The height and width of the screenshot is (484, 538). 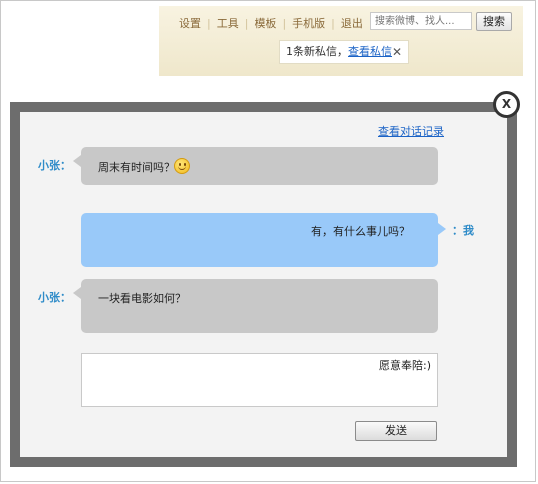 I want to click on top-nav-links: 设置 | 工具 | 模板 | 手机版 | 退出, so click(x=271, y=23).